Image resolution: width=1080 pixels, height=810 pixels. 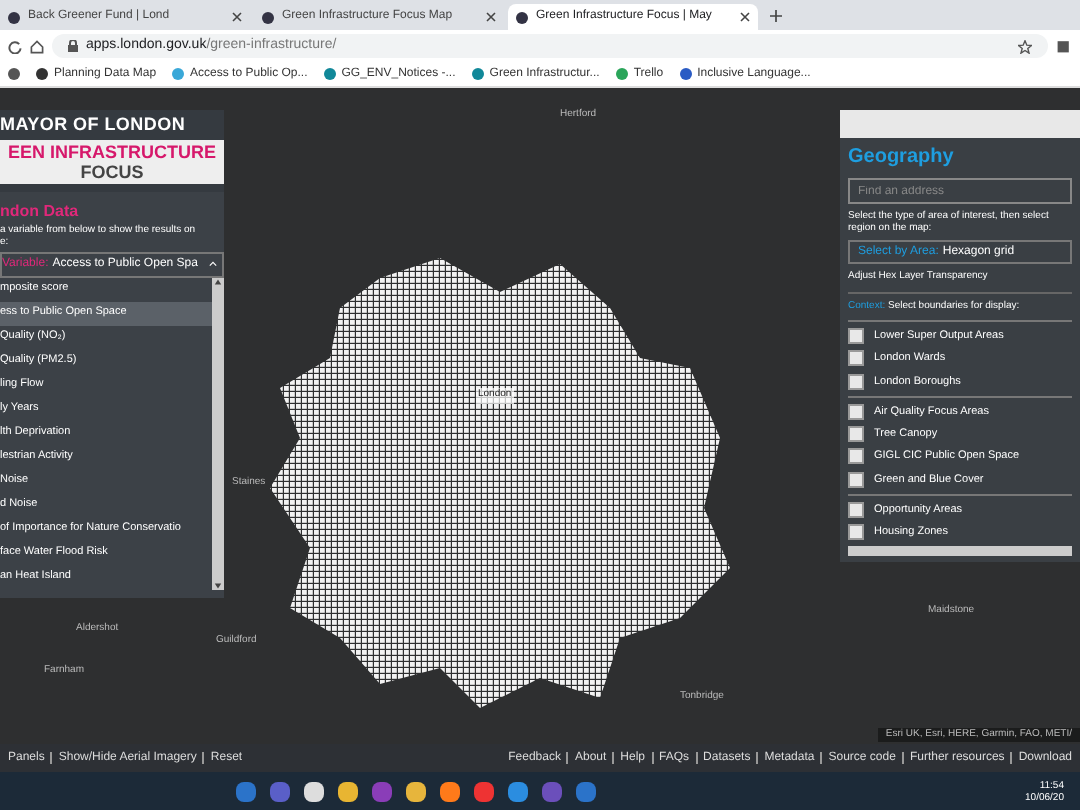 I want to click on star-icon, so click(x=1025, y=46).